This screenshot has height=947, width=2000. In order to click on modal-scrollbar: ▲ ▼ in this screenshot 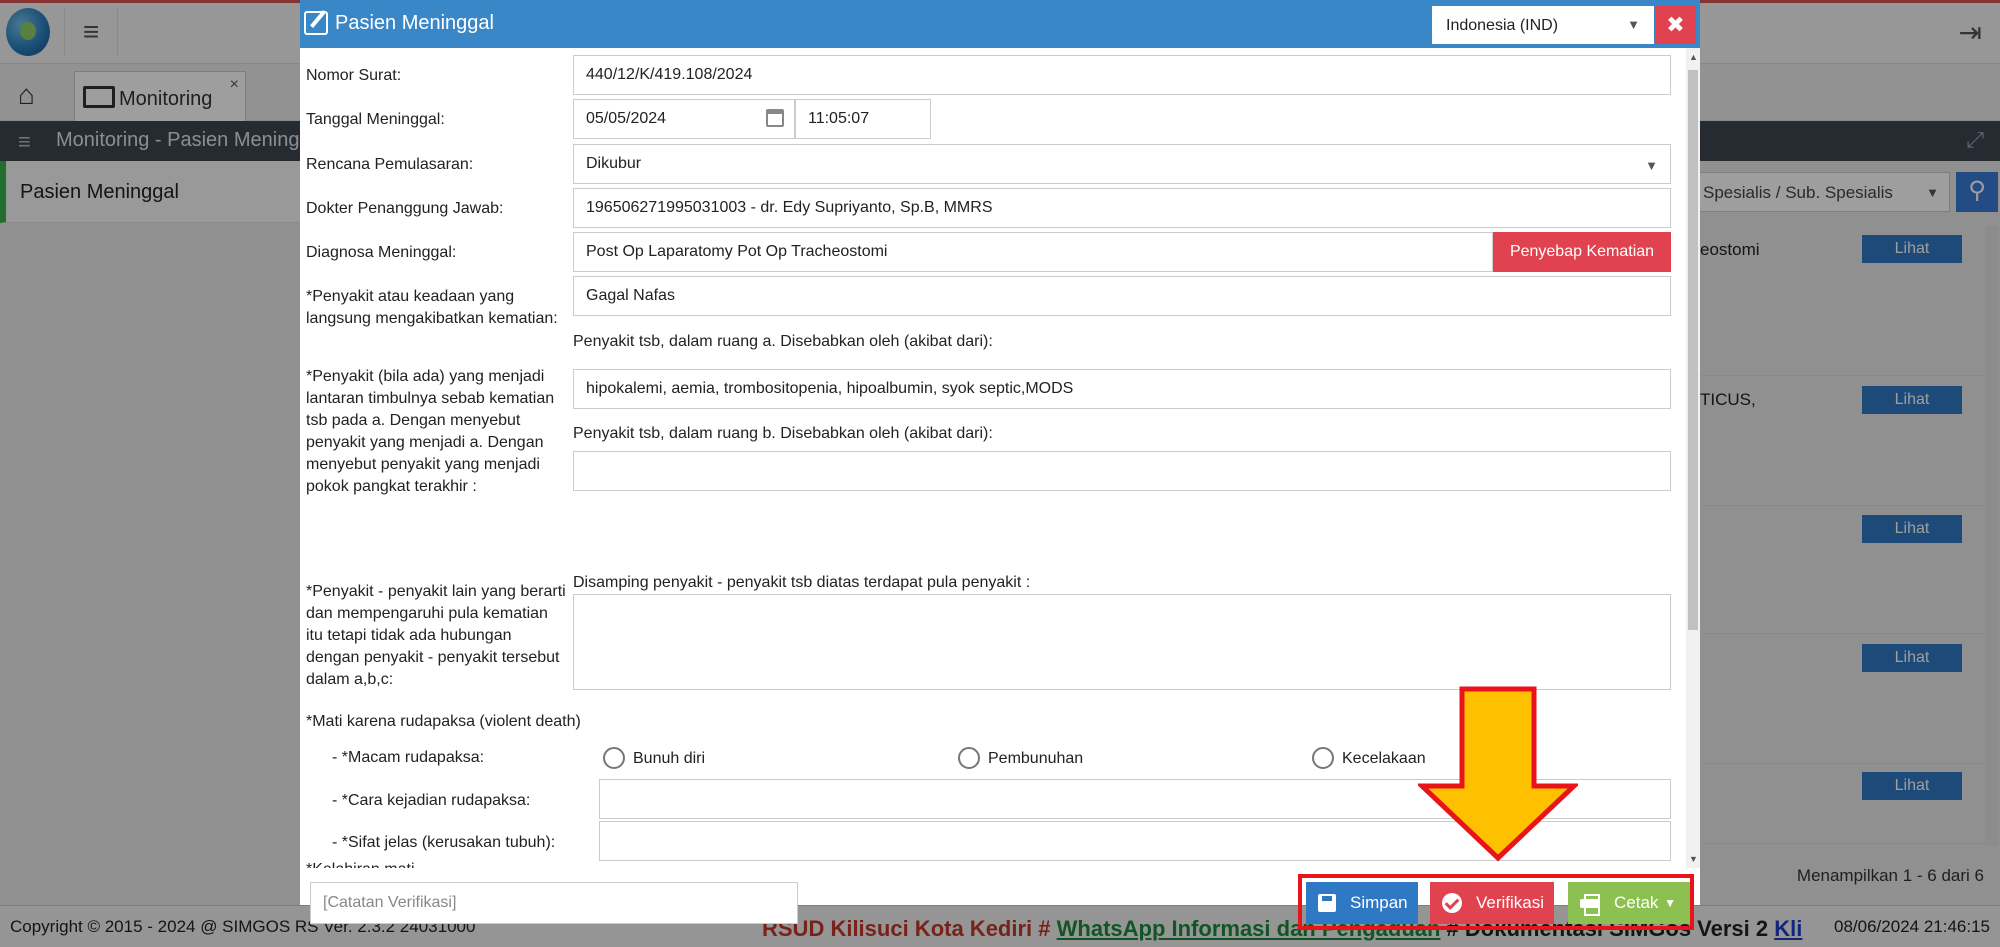, I will do `click(1693, 458)`.